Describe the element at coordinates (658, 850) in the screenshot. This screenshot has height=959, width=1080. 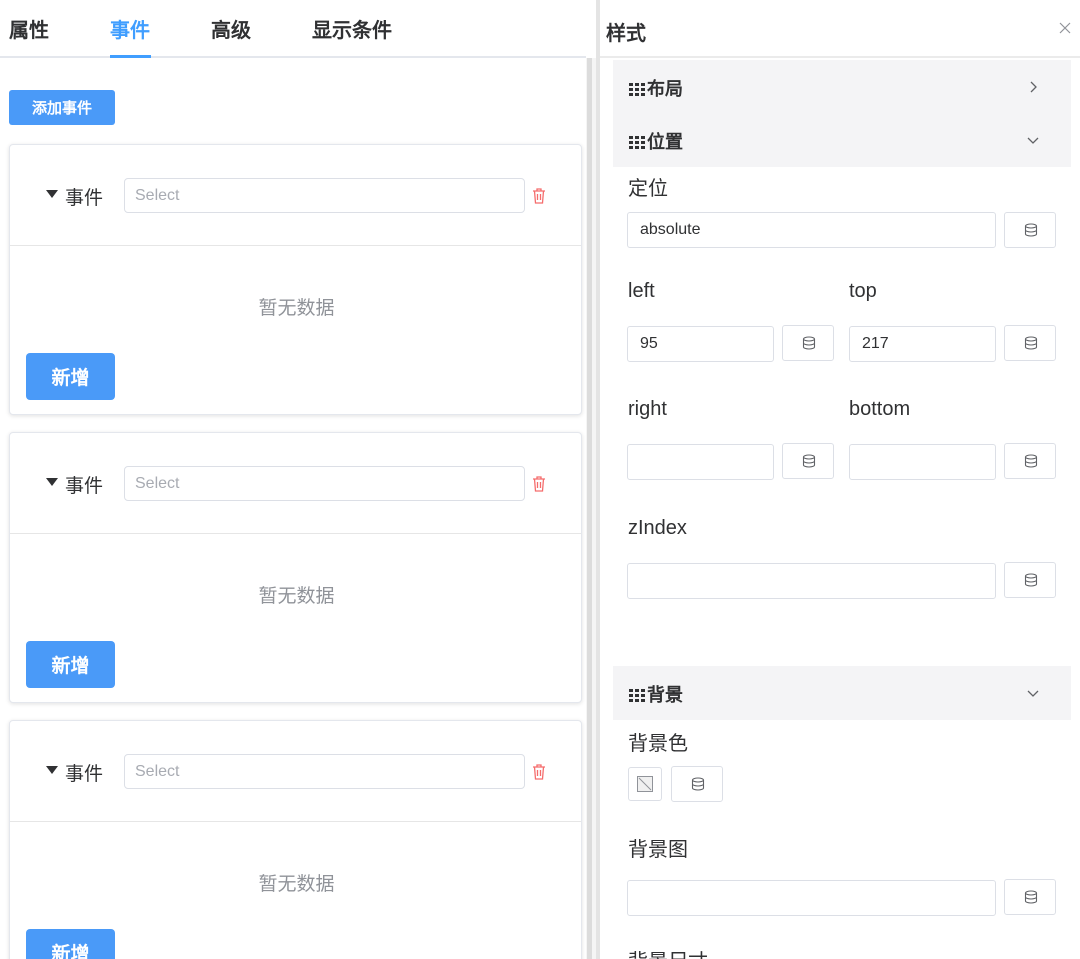
I see `background-image-label: 背景图` at that location.